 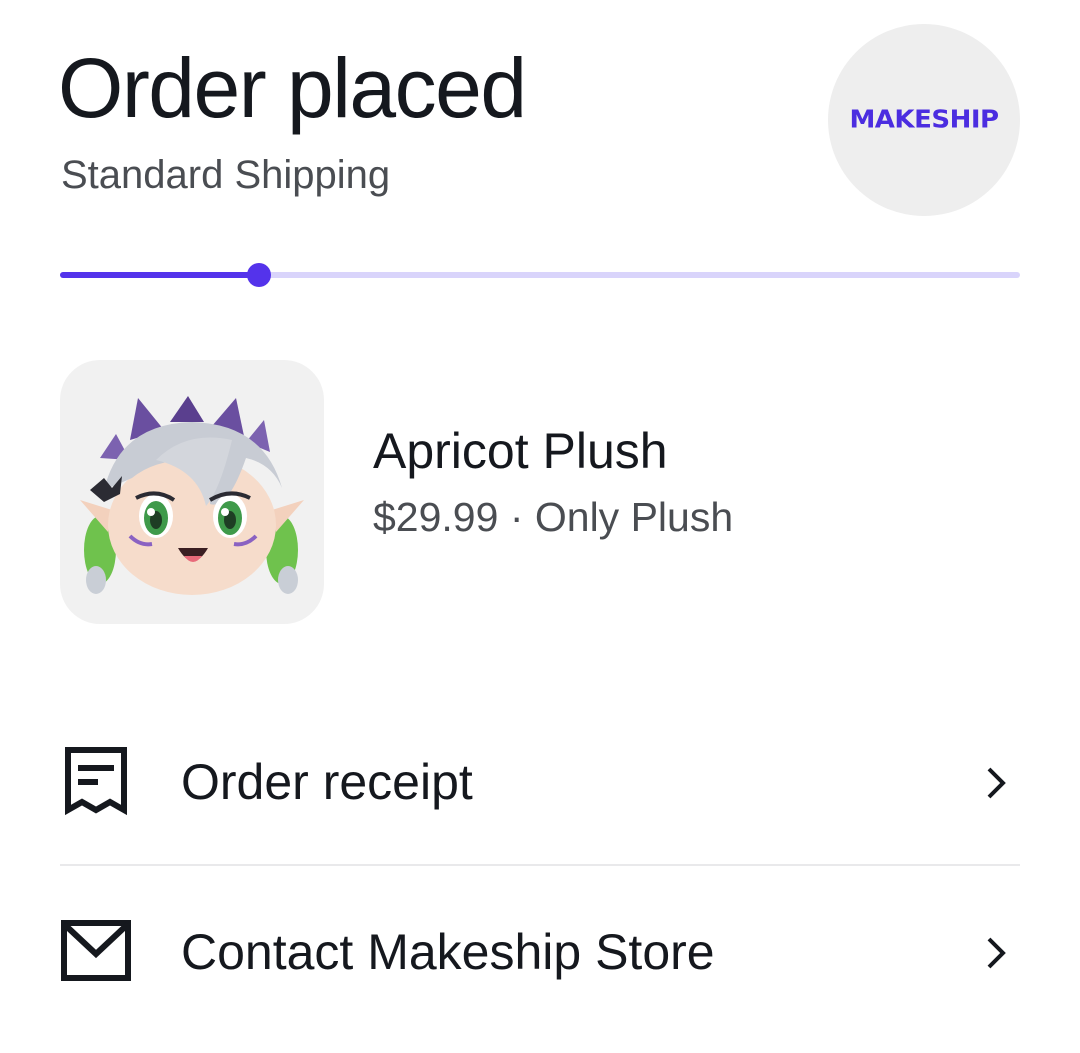 I want to click on product-price: $29.99, so click(x=436, y=517).